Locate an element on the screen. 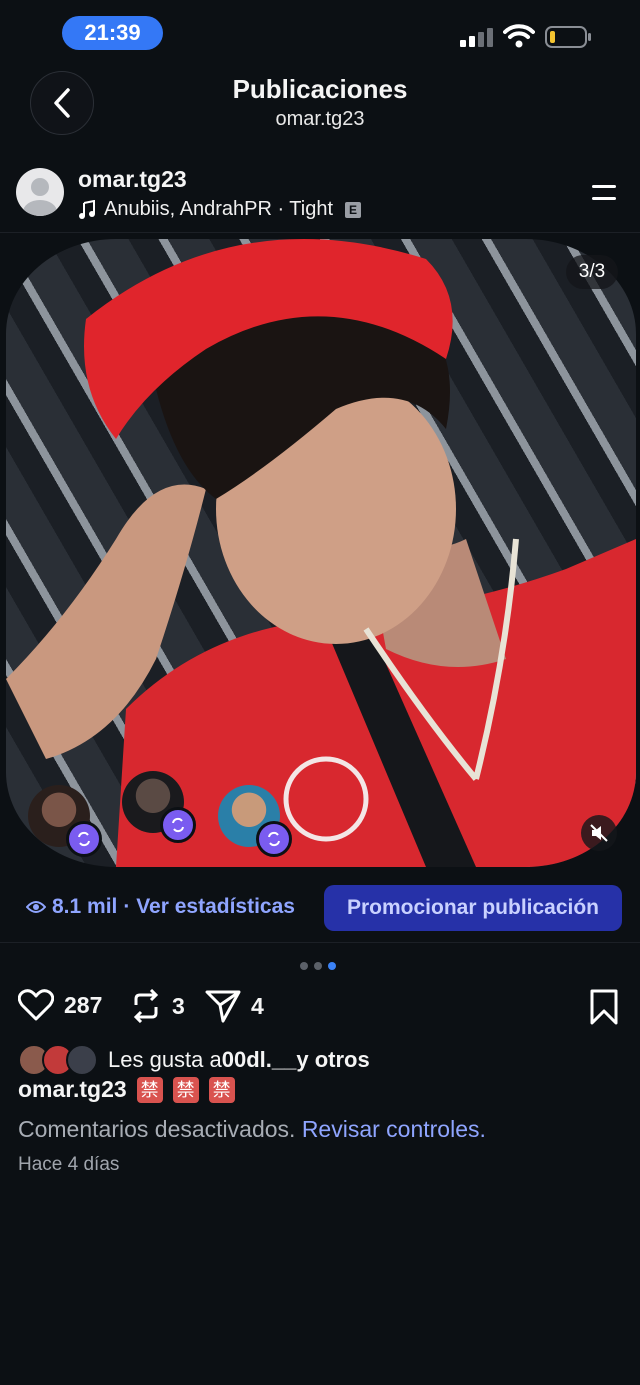 The height and width of the screenshot is (1385, 640). cellular-signal-icon is located at coordinates (476, 37).